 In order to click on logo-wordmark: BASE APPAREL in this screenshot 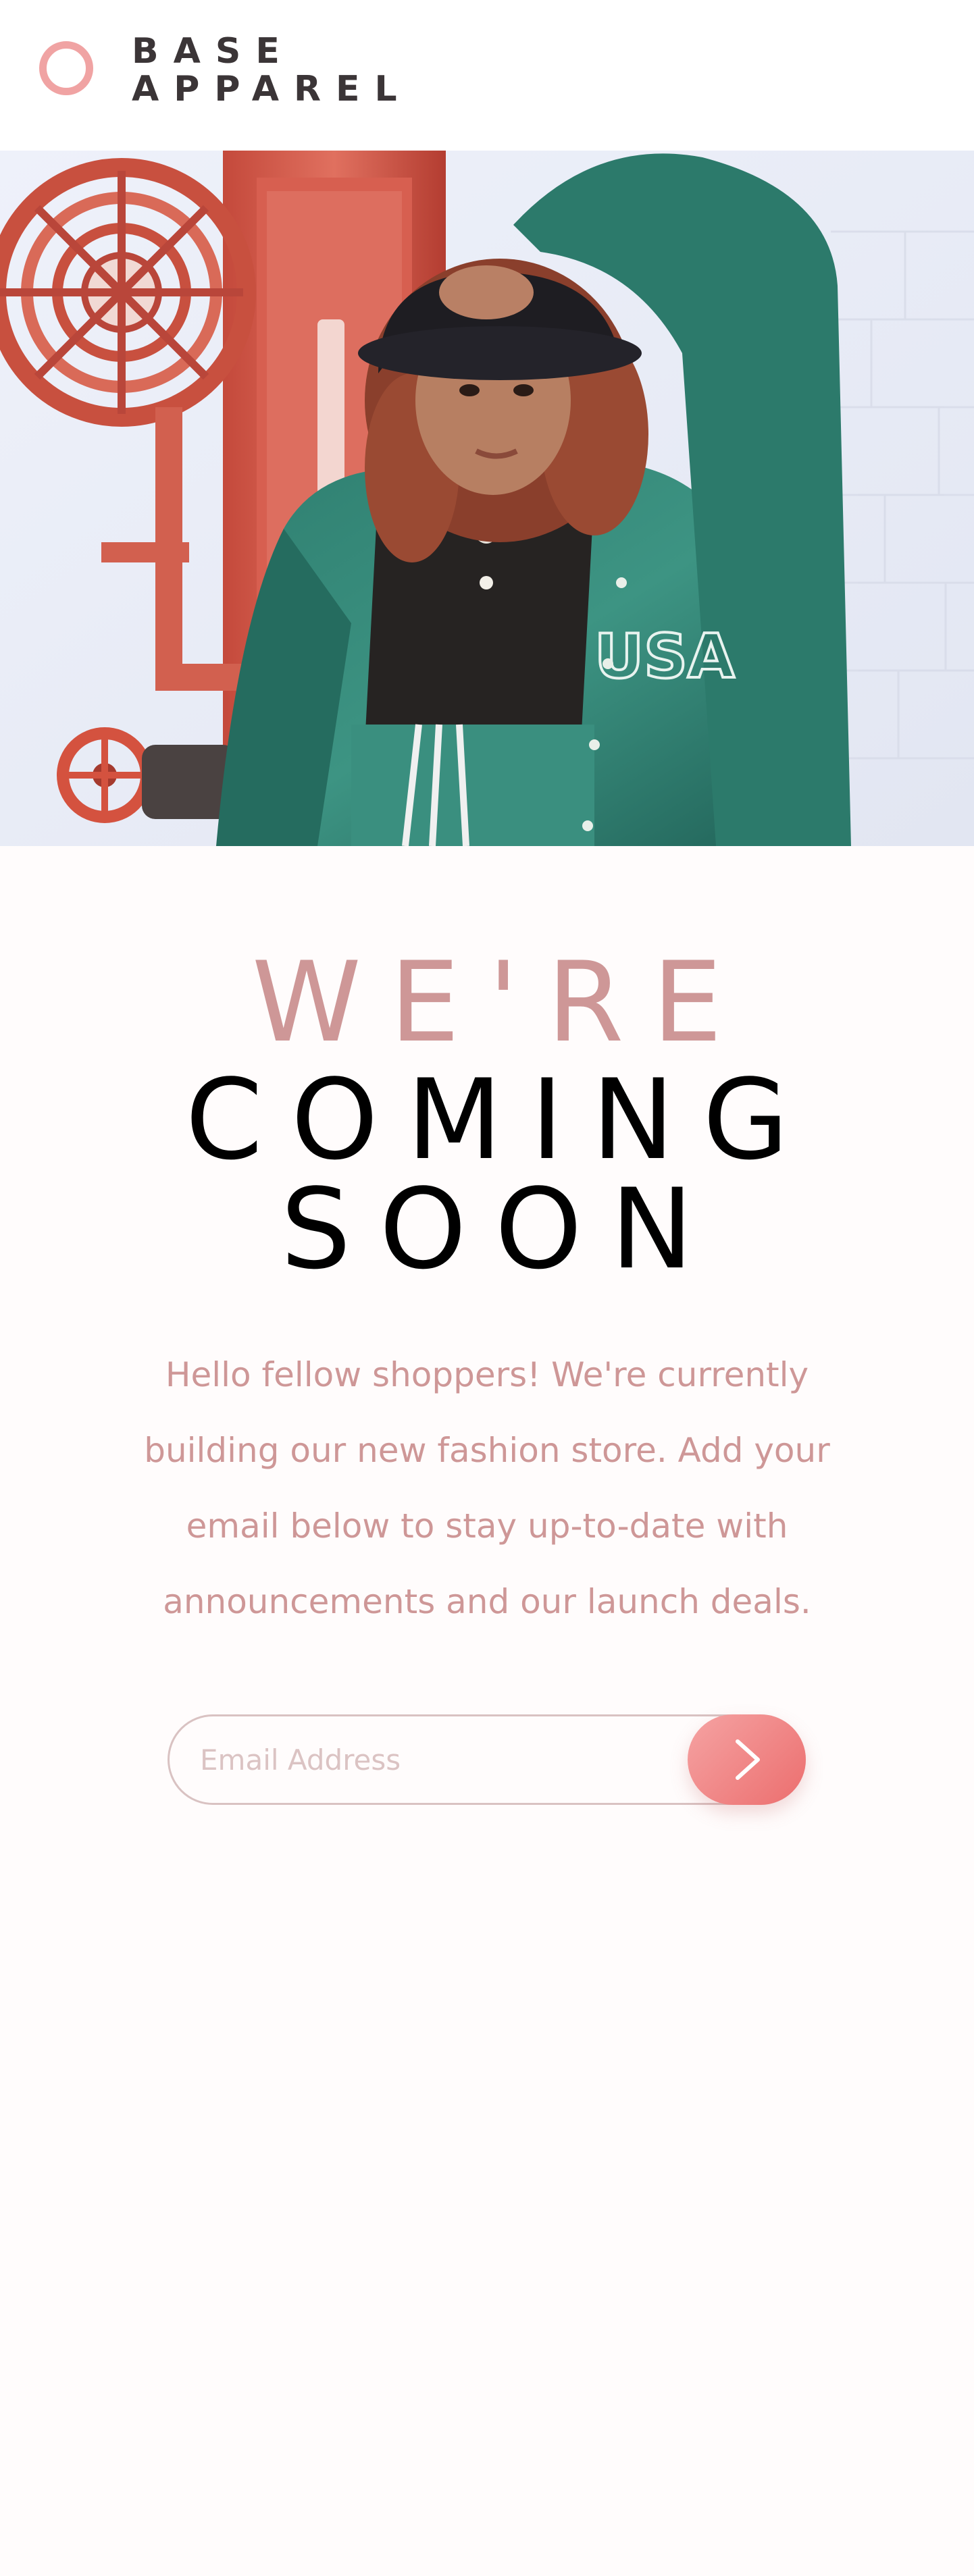, I will do `click(272, 70)`.